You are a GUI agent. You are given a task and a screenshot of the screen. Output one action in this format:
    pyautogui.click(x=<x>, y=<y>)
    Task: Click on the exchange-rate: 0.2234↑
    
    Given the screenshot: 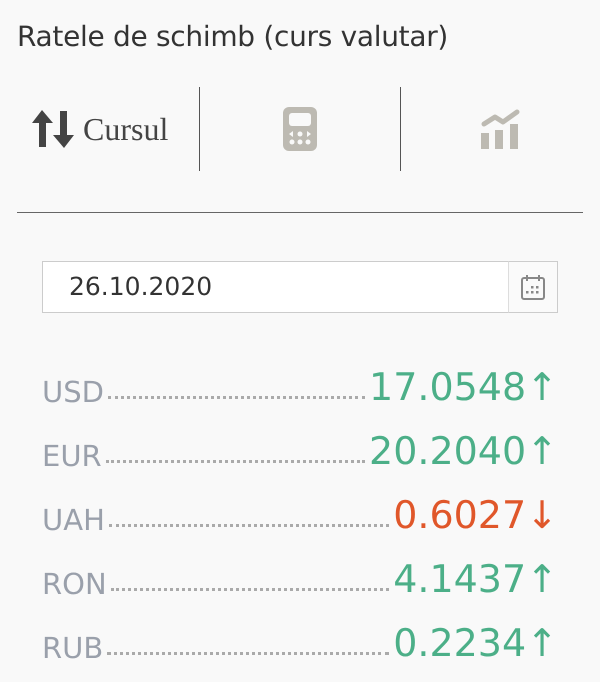 What is the action you would take?
    pyautogui.click(x=475, y=644)
    